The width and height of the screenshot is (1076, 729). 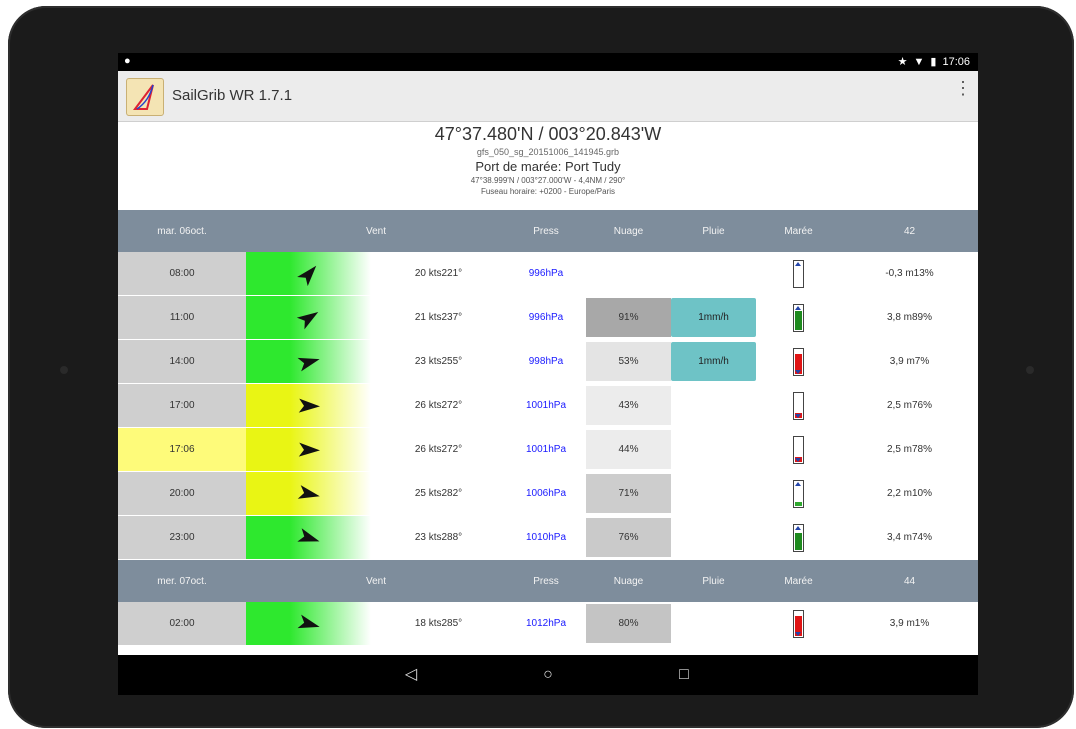 What do you see at coordinates (452, 273) in the screenshot?
I see `wind-direction: 221°` at bounding box center [452, 273].